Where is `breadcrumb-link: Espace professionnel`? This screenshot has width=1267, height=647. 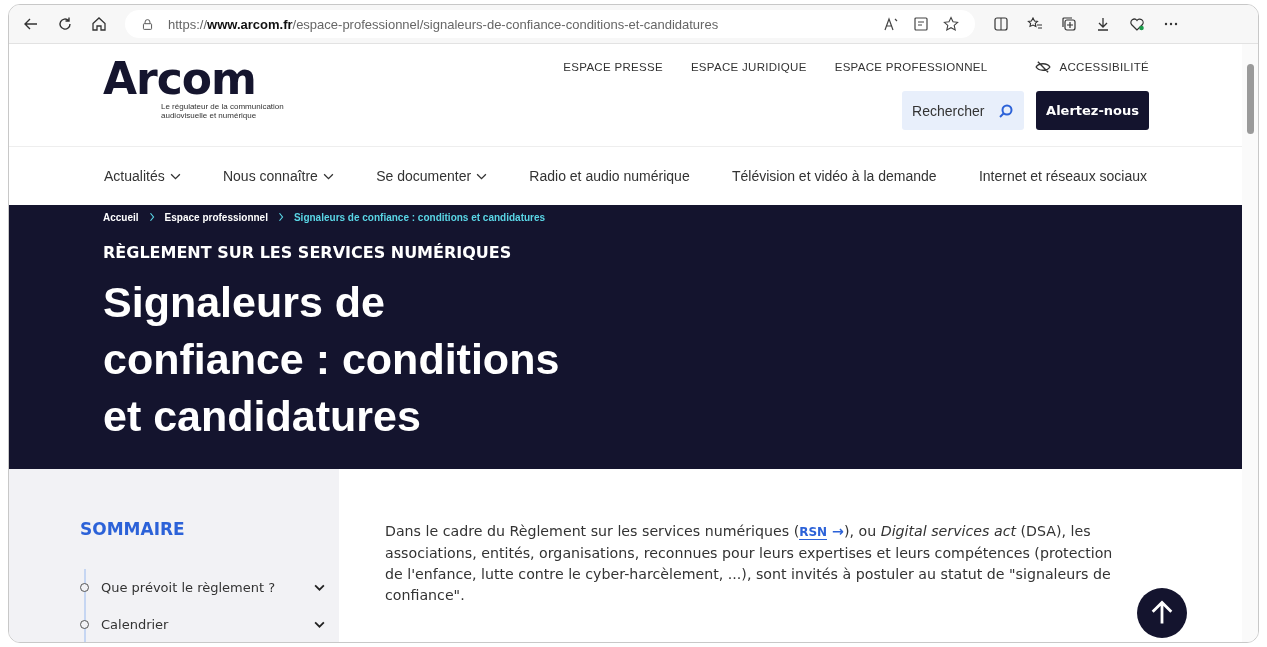 breadcrumb-link: Espace professionnel is located at coordinates (216, 217).